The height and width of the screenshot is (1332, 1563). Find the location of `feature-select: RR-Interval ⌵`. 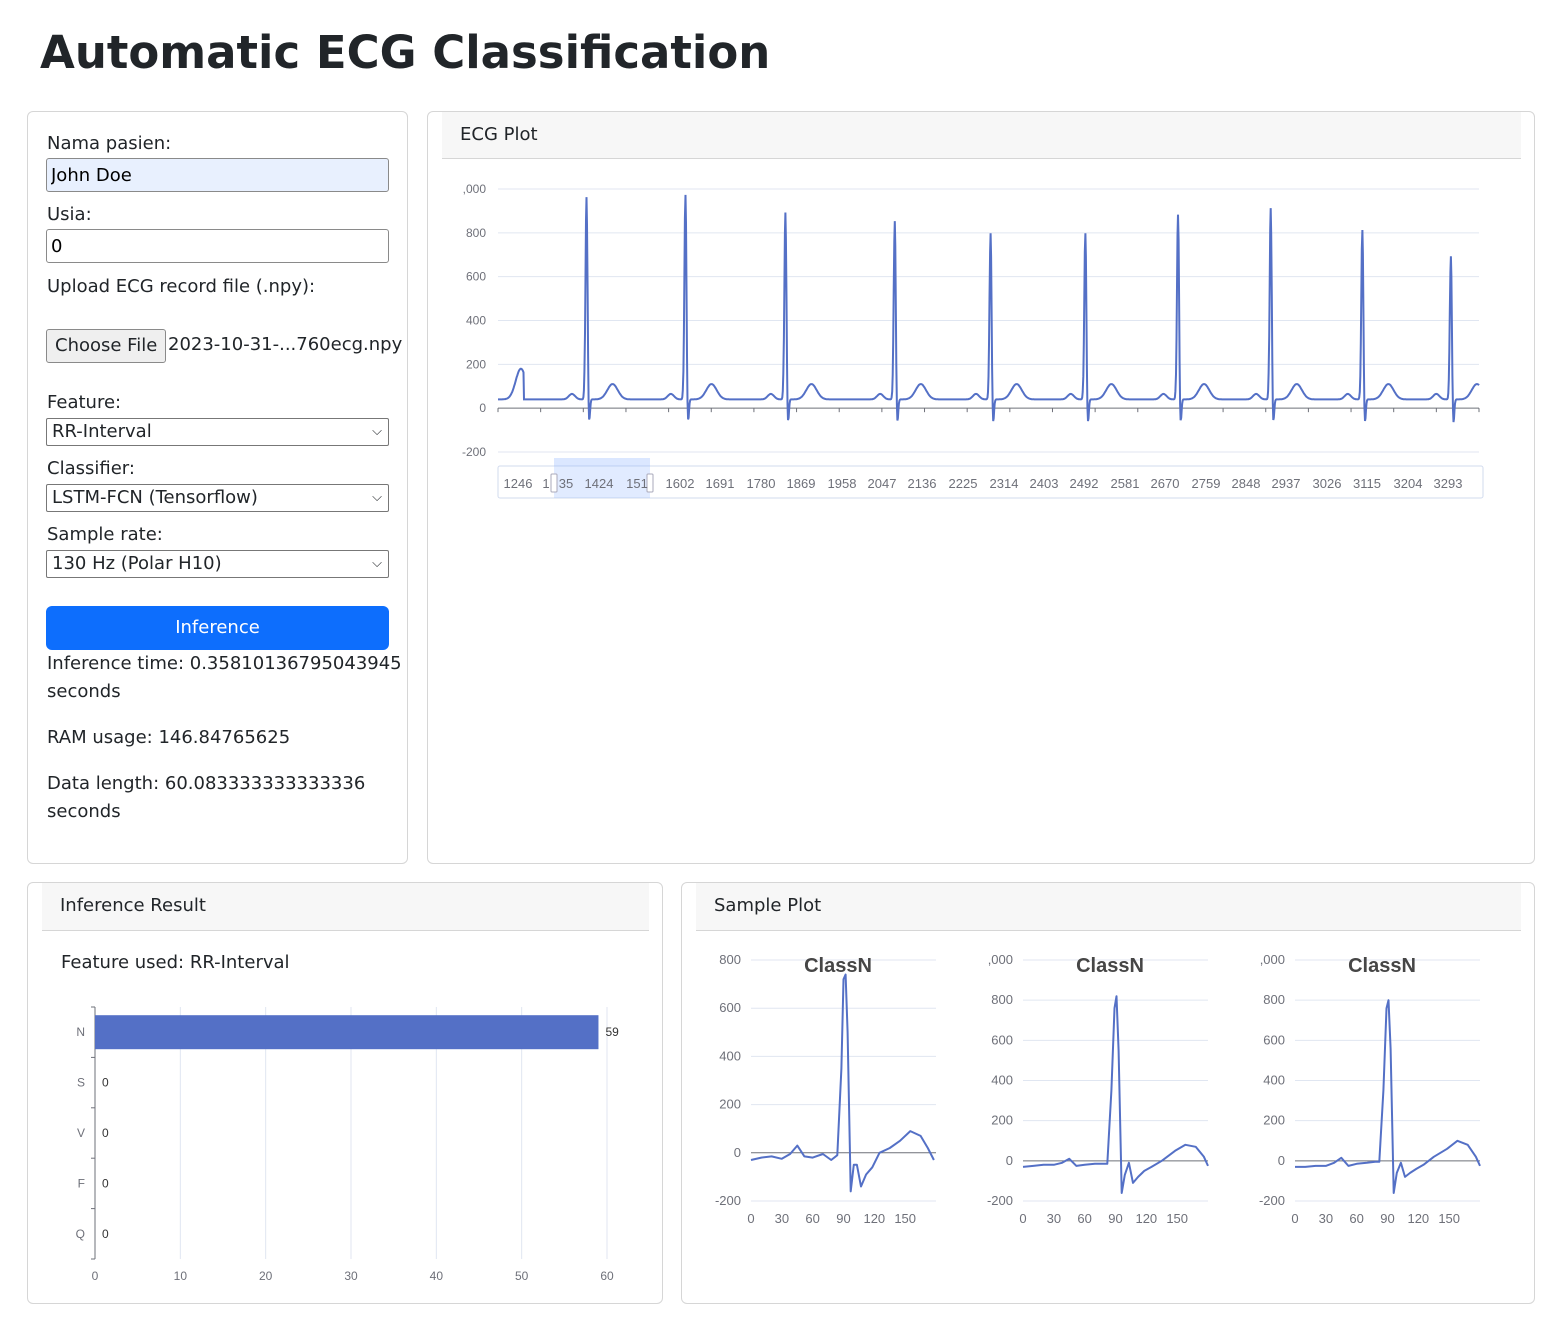

feature-select: RR-Interval ⌵ is located at coordinates (217, 432).